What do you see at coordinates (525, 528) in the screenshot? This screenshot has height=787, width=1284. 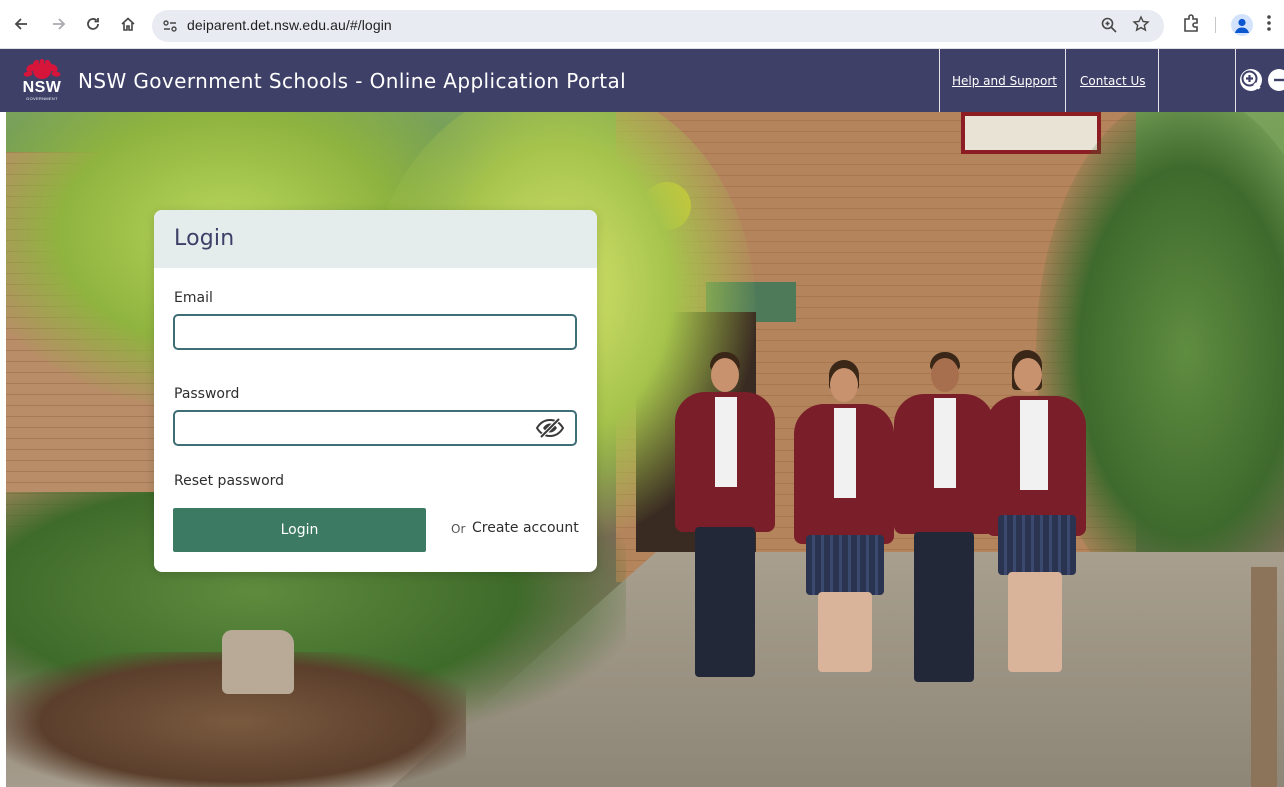 I see `create-account-link: Create account` at bounding box center [525, 528].